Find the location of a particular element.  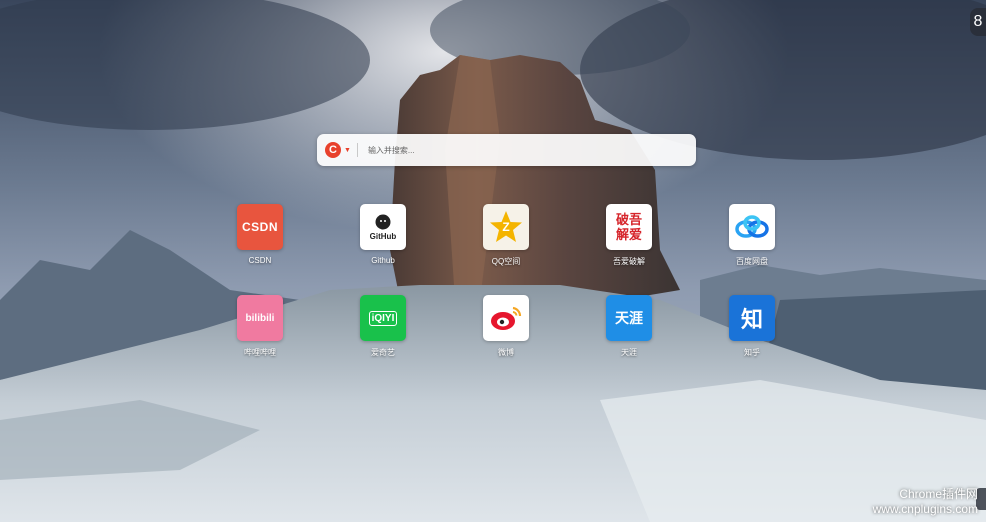

shortcut-label: Github is located at coordinates (383, 260).